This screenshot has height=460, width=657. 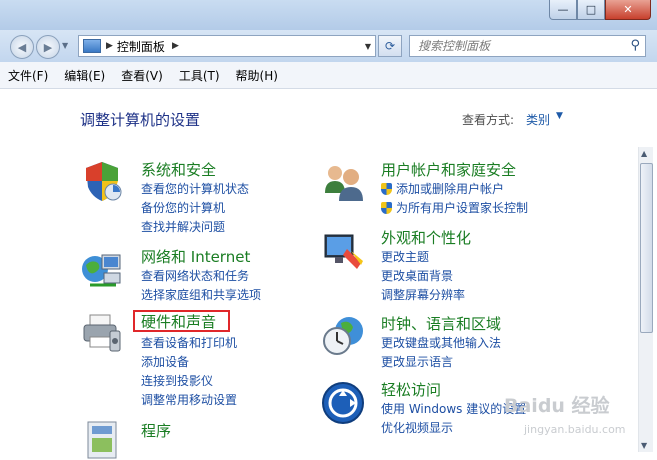 What do you see at coordinates (328, 75) in the screenshot?
I see `menu-bar: 文件(F) 编辑(E) 查看(V) 工具(T) 帮助(H)` at bounding box center [328, 75].